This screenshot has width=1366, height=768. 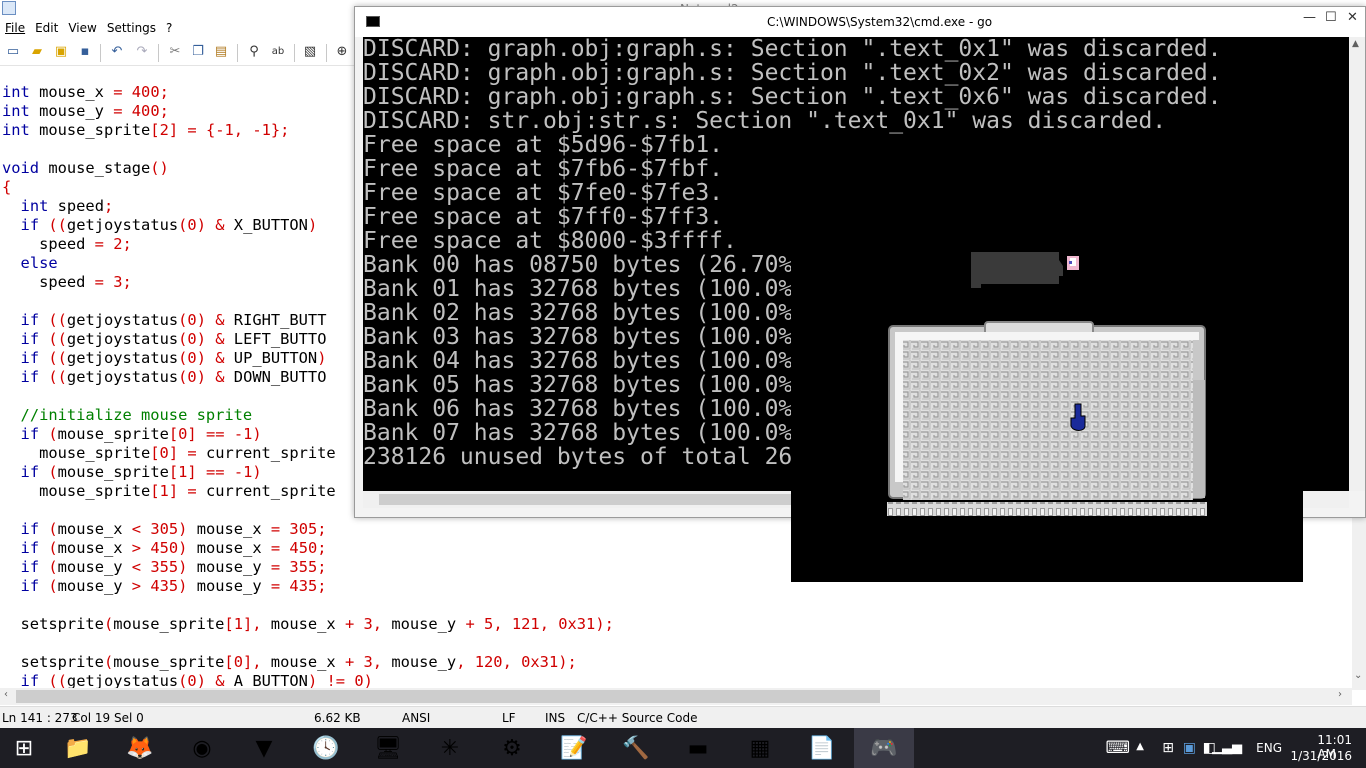 What do you see at coordinates (178, 168) in the screenshot?
I see `code-line: void mouse_stage()` at bounding box center [178, 168].